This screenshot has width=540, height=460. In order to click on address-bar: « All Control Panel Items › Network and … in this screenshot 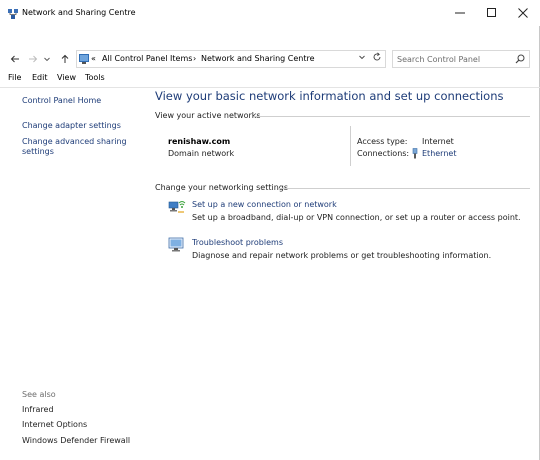, I will do `click(231, 59)`.